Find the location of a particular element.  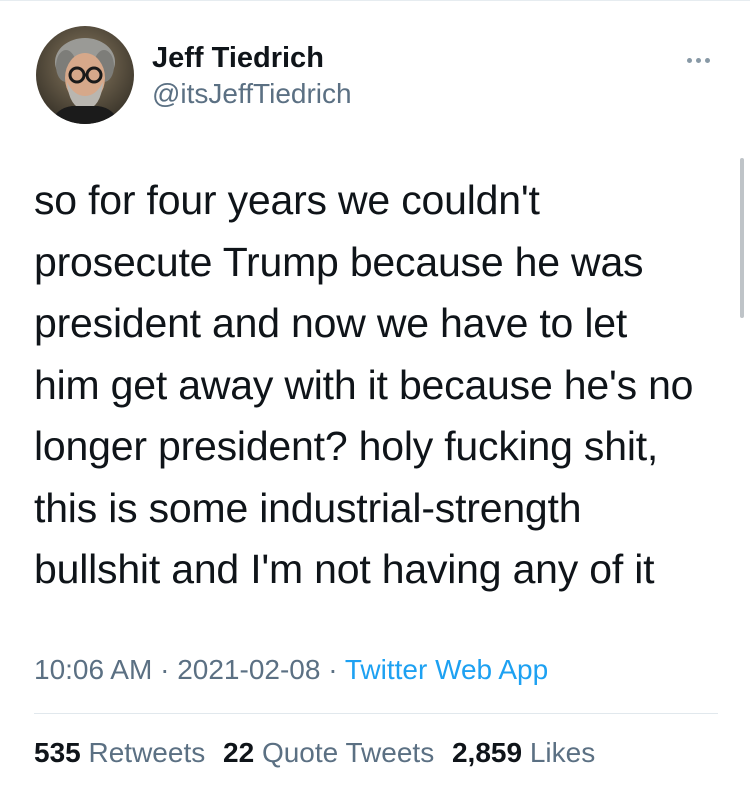

tweet-text-line: so for four years we couldn't is located at coordinates (287, 200).